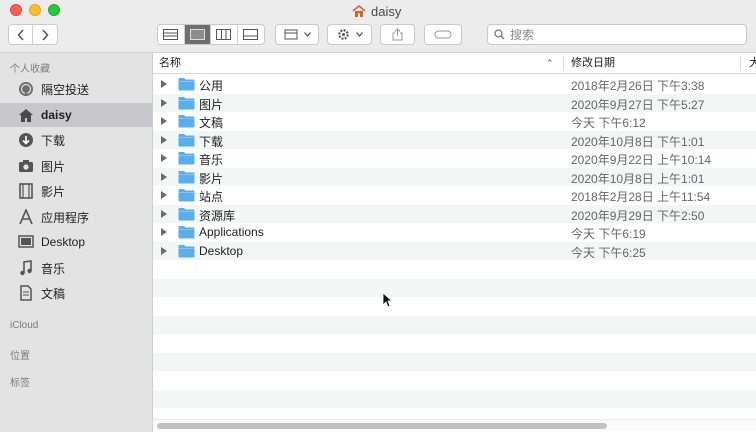 The width and height of the screenshot is (756, 432). I want to click on sidebar-item-downloads: 下载, so click(76, 140).